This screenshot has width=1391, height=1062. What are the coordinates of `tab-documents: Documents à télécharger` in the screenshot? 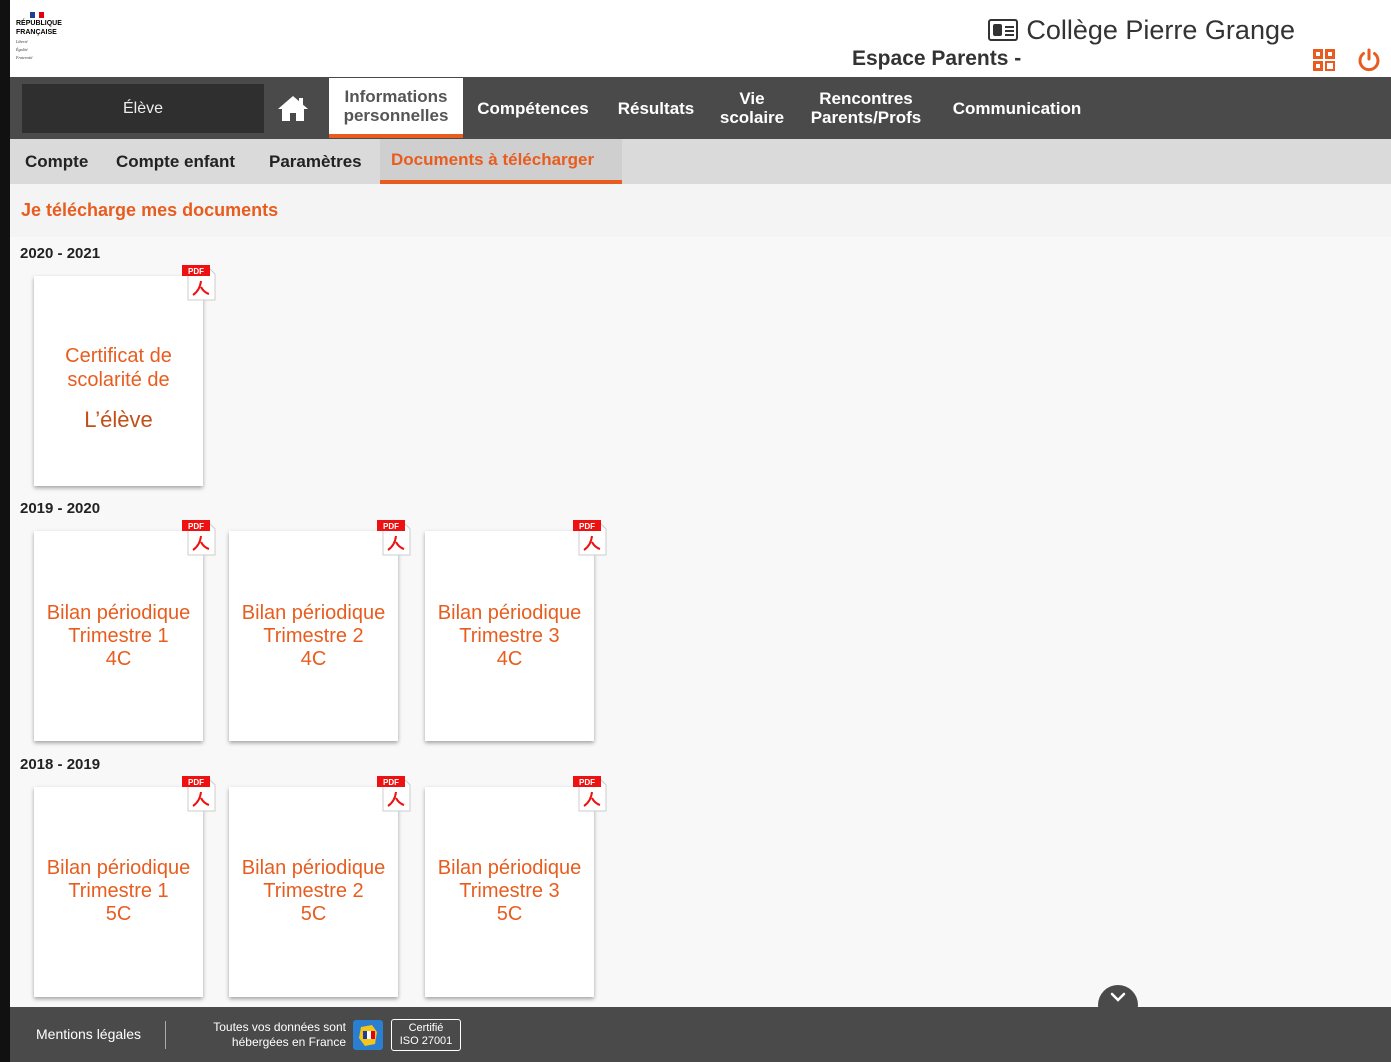 It's located at (501, 161).